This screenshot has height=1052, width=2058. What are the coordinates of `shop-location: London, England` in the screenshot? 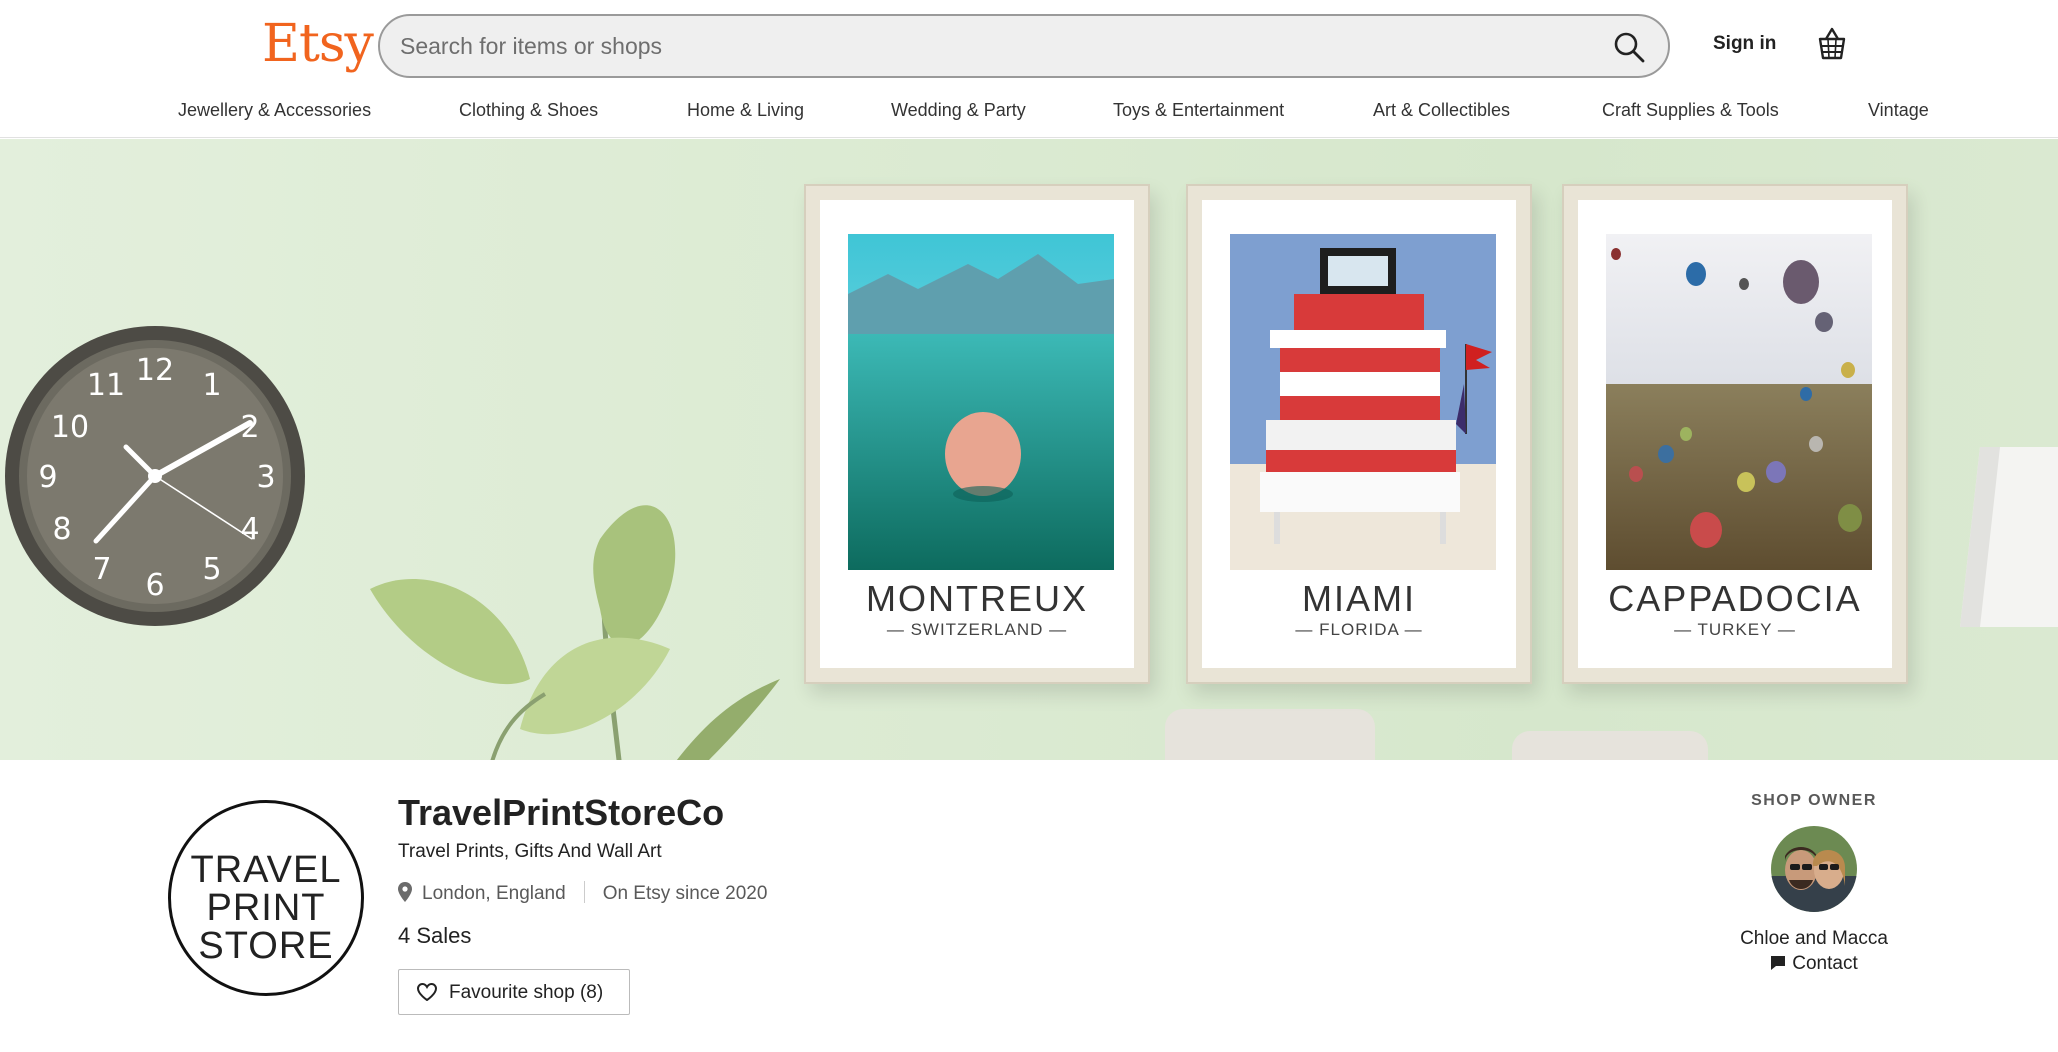 It's located at (494, 893).